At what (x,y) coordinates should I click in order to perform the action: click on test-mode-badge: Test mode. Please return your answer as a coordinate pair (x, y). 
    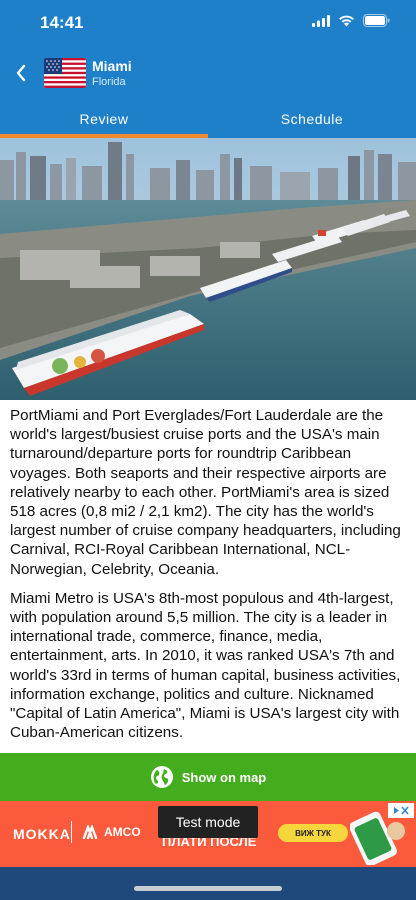
    Looking at the image, I should click on (208, 822).